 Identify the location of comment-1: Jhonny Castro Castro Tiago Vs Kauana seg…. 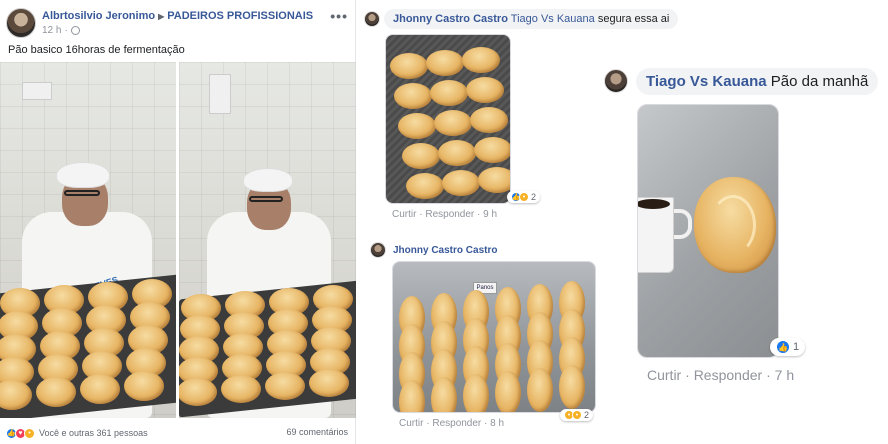
(521, 19).